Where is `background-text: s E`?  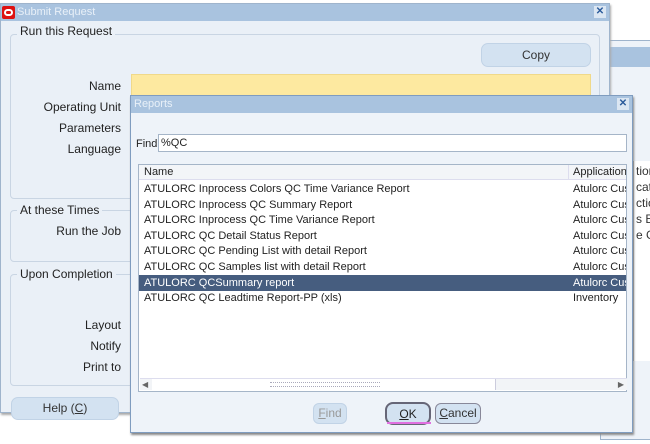
background-text: s E is located at coordinates (643, 219).